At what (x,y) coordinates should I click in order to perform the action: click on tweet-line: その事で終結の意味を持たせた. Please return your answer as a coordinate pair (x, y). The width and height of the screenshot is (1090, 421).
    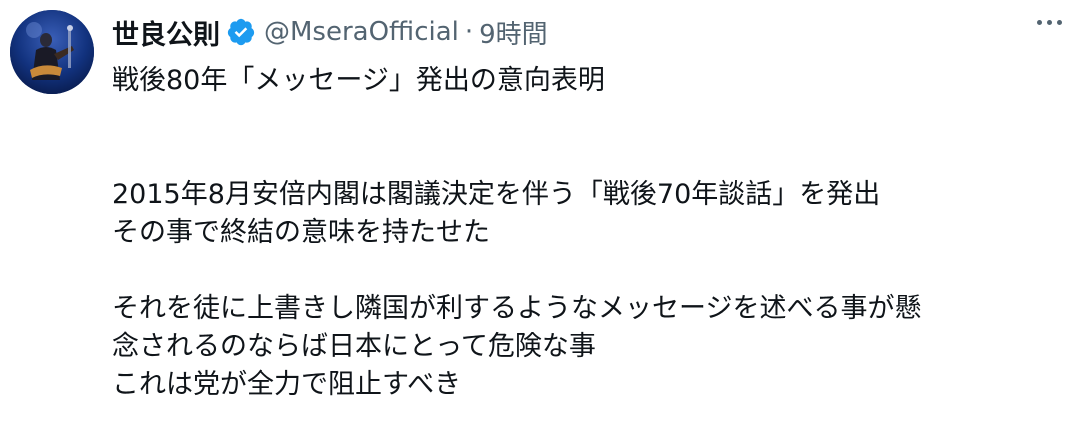
    Looking at the image, I should click on (301, 232).